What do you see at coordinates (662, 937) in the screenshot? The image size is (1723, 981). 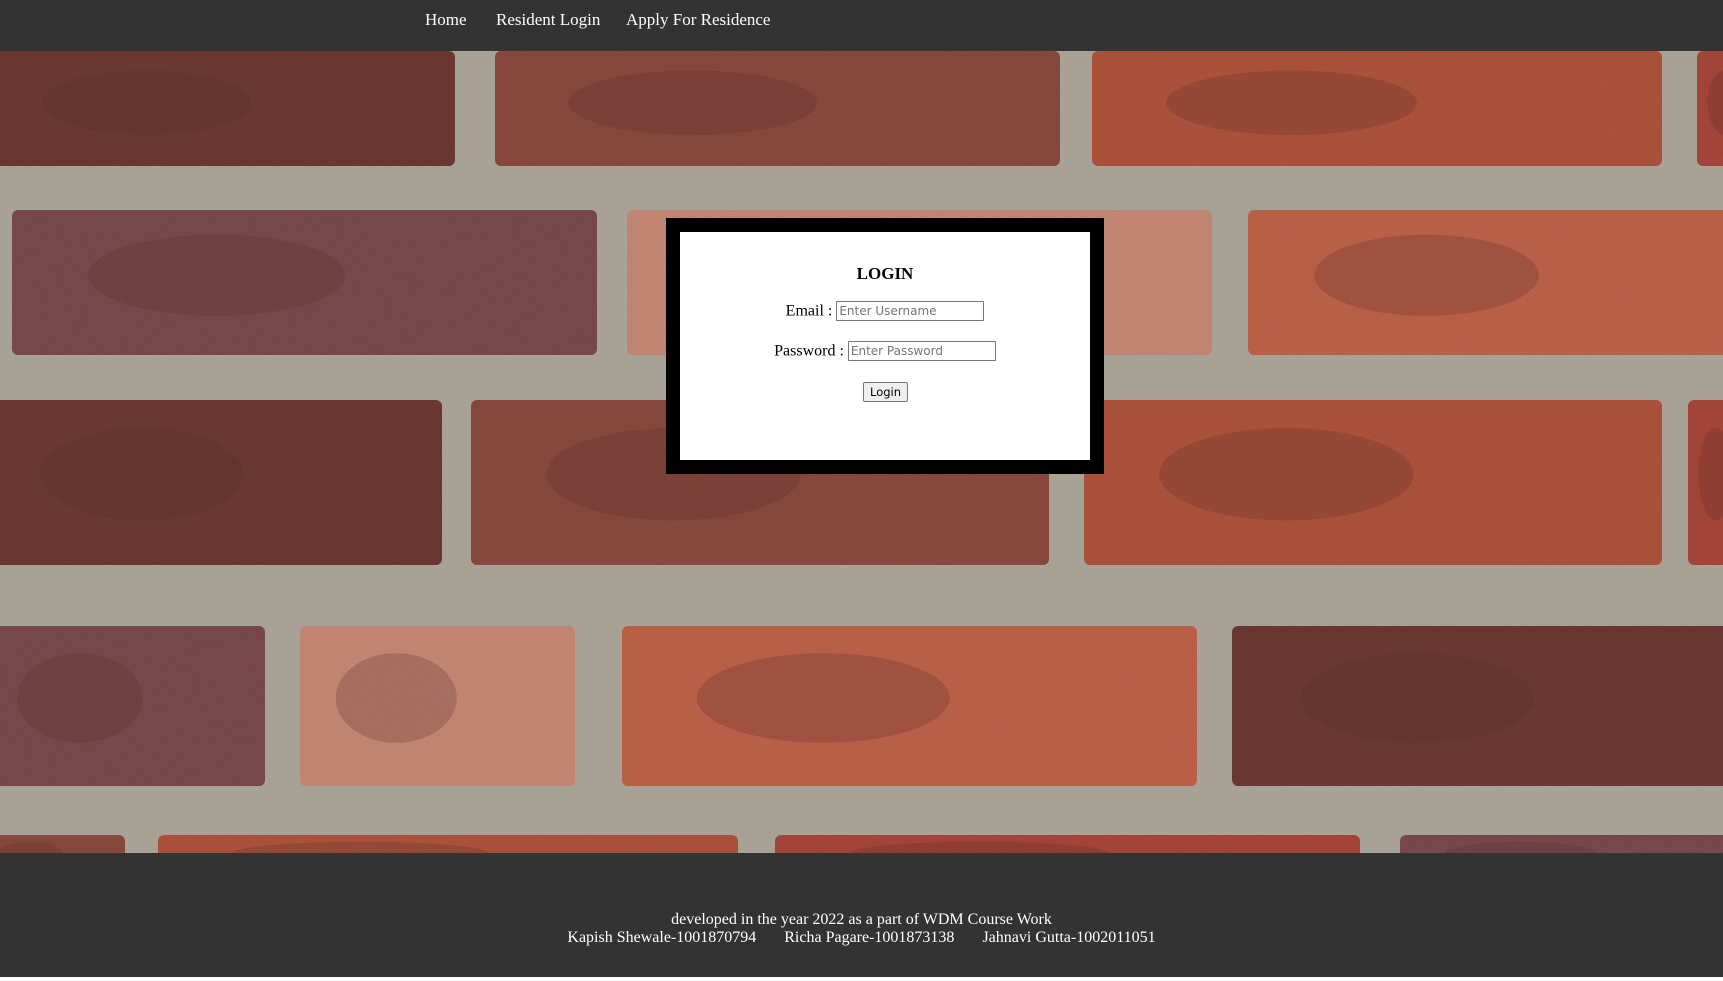 I see `footer-credit: Kapish Shewale-1001870794` at bounding box center [662, 937].